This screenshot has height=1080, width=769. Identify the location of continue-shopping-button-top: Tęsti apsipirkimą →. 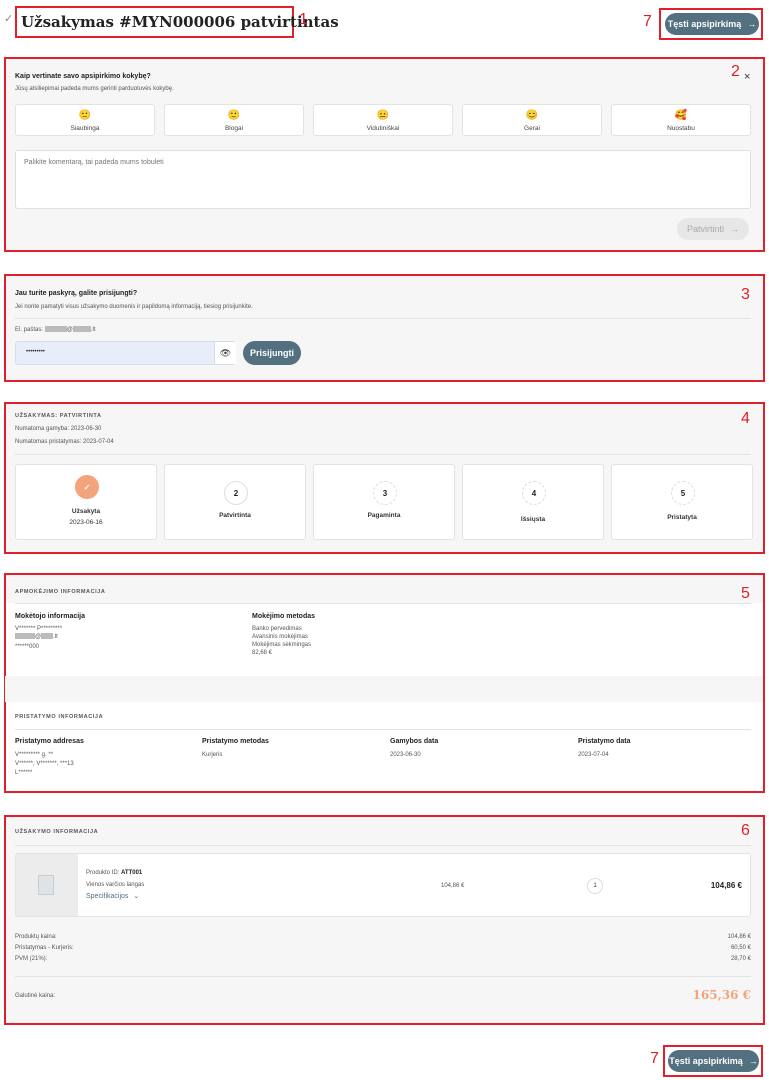
(712, 24).